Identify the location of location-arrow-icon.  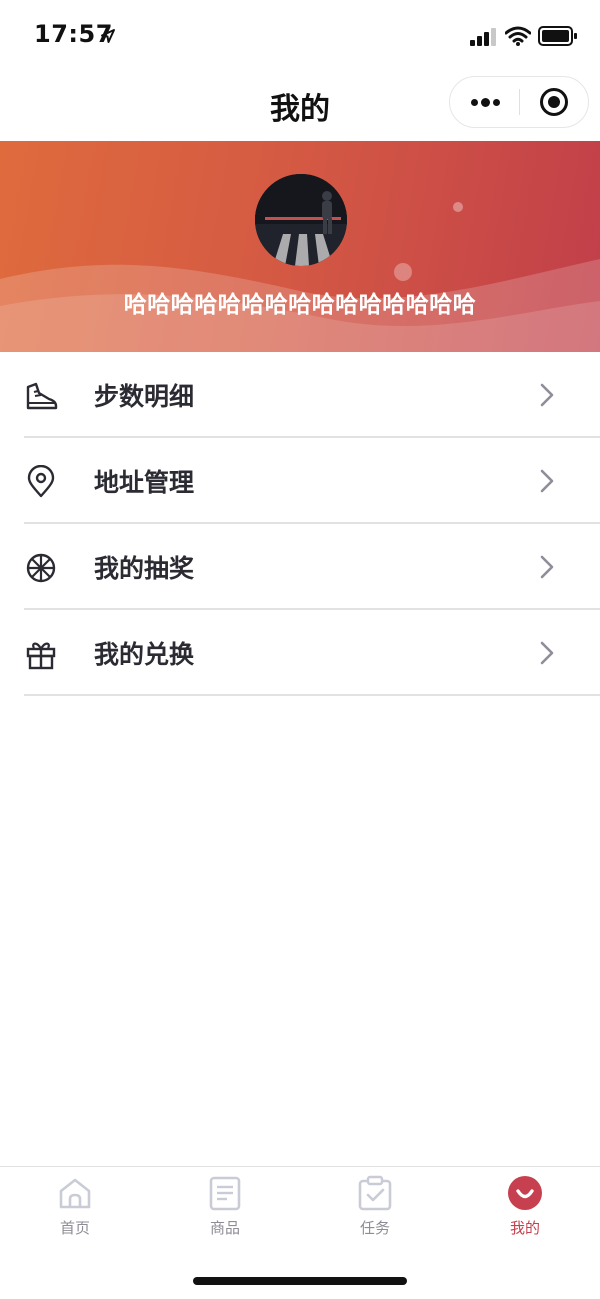
(108, 36).